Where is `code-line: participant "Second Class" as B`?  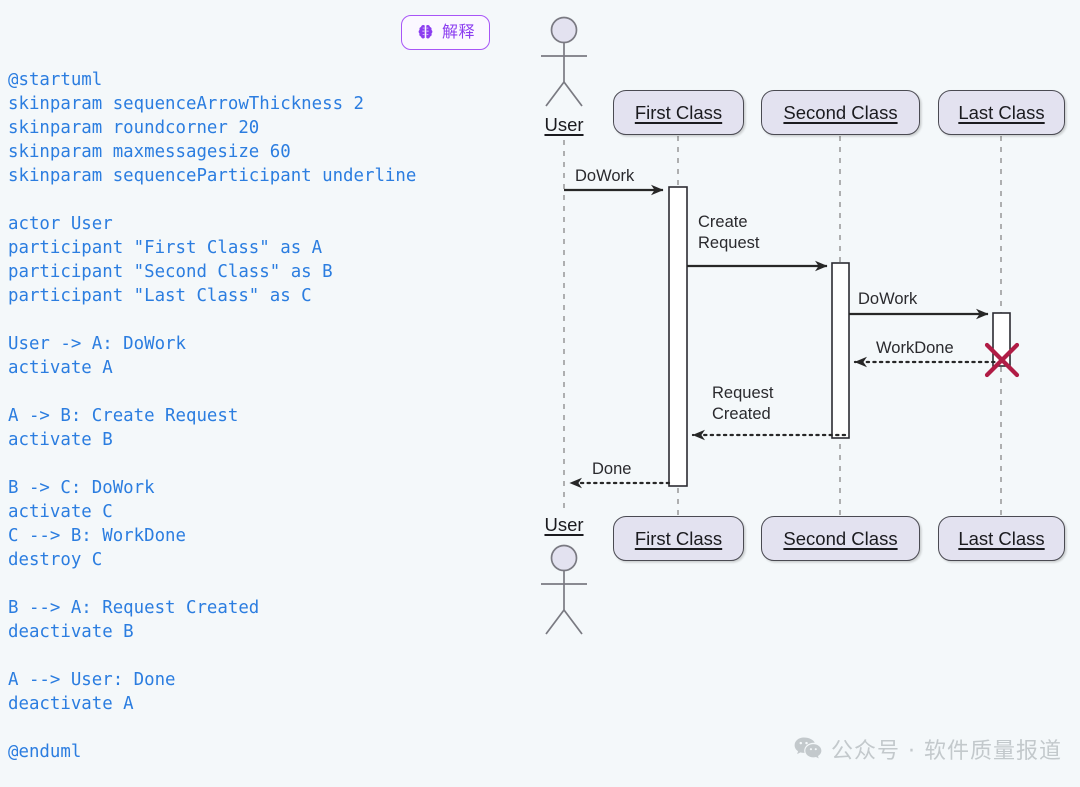 code-line: participant "Second Class" as B is located at coordinates (170, 272).